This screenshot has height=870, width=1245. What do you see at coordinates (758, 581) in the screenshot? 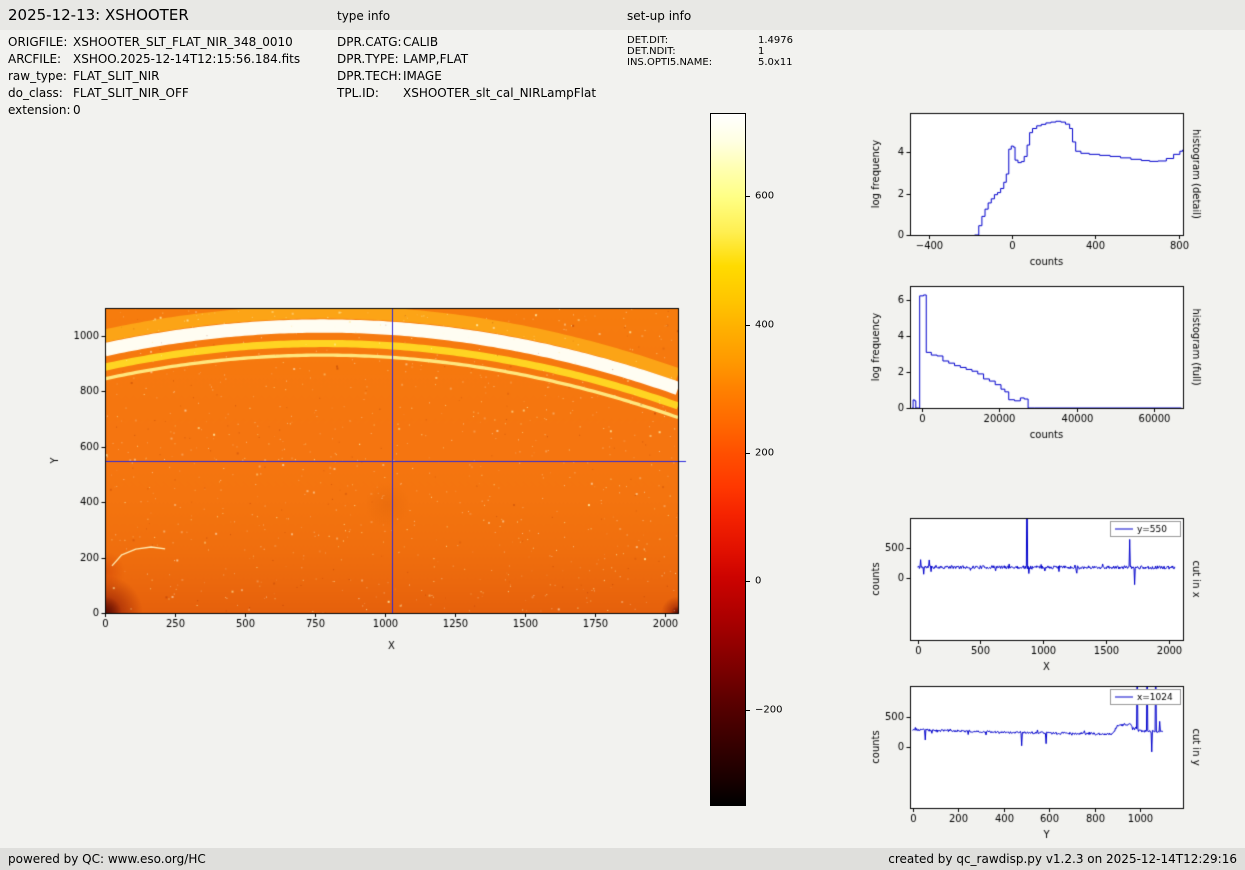
I see `colorbar-tick-label: 0` at bounding box center [758, 581].